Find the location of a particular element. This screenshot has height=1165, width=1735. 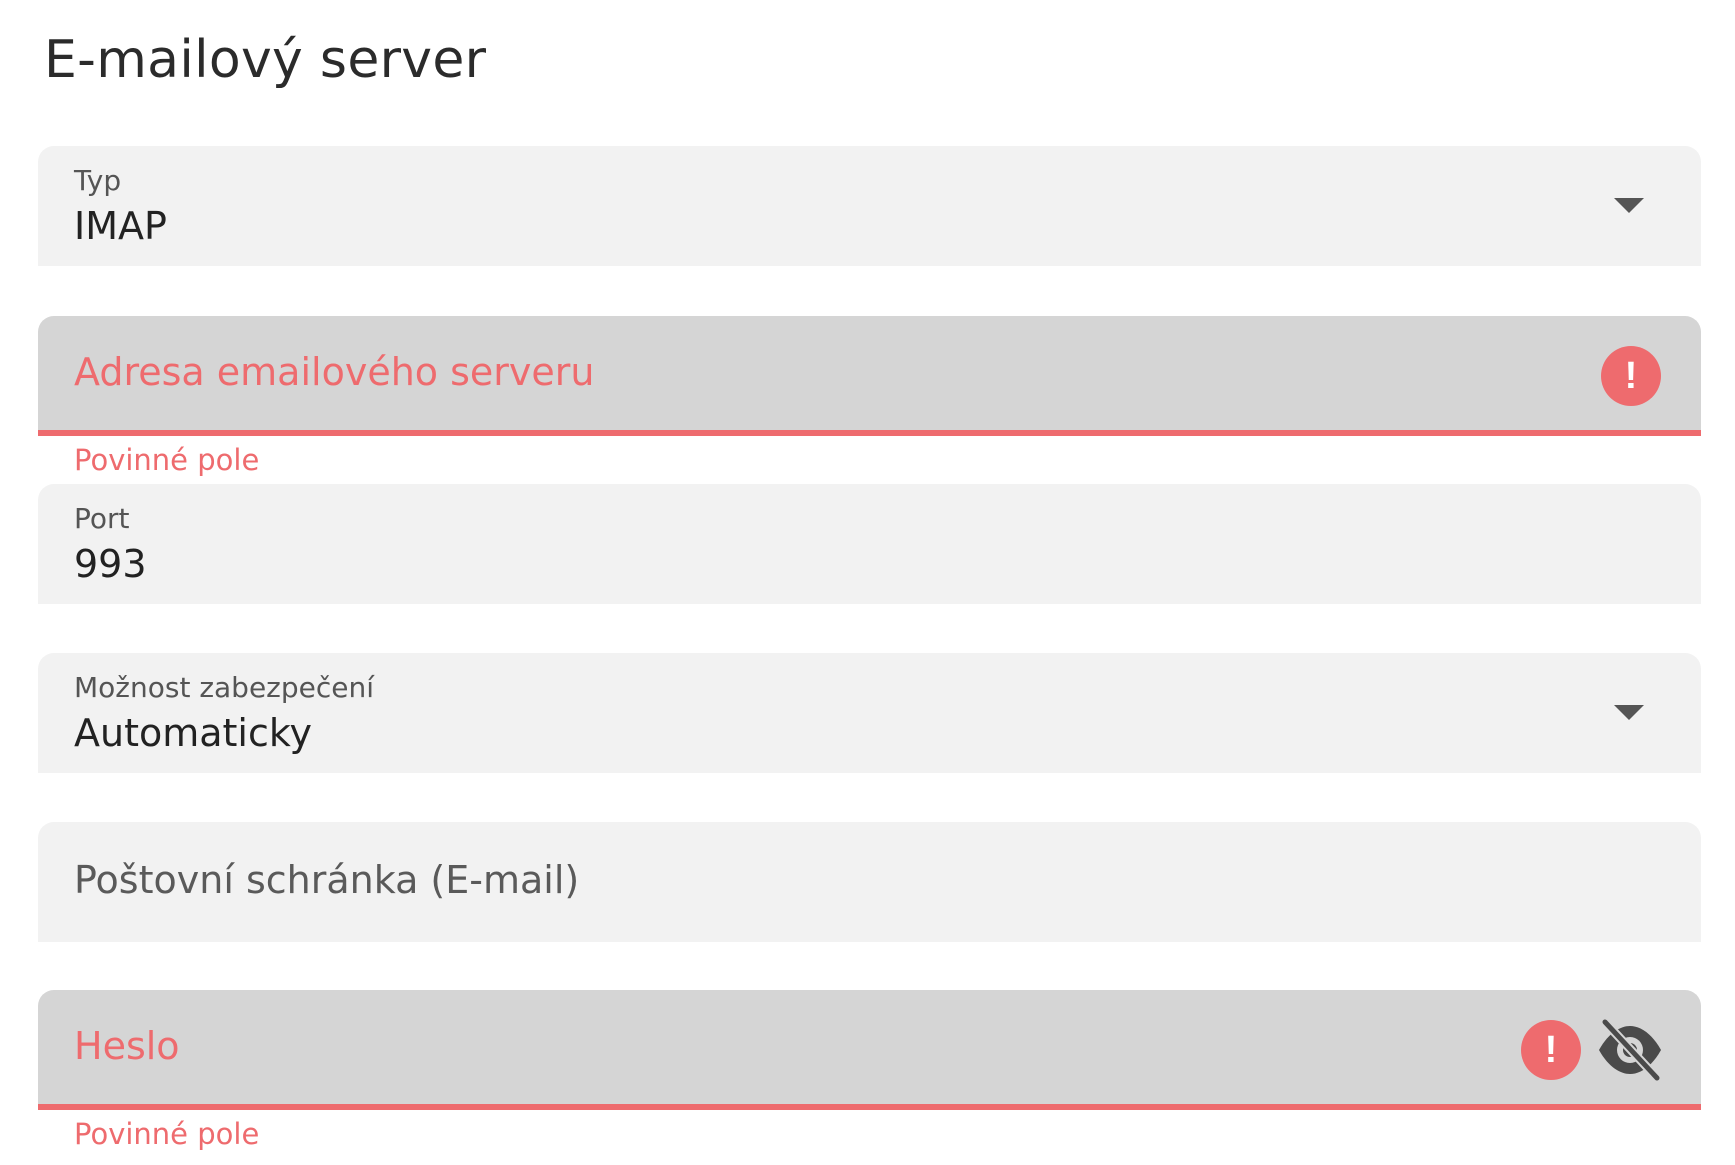

mailbox-placeholder: Poštovní schránka (E-mail) is located at coordinates (327, 880).